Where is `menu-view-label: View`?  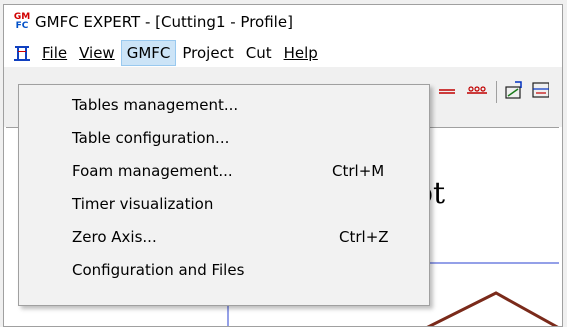
menu-view-label: View is located at coordinates (97, 53).